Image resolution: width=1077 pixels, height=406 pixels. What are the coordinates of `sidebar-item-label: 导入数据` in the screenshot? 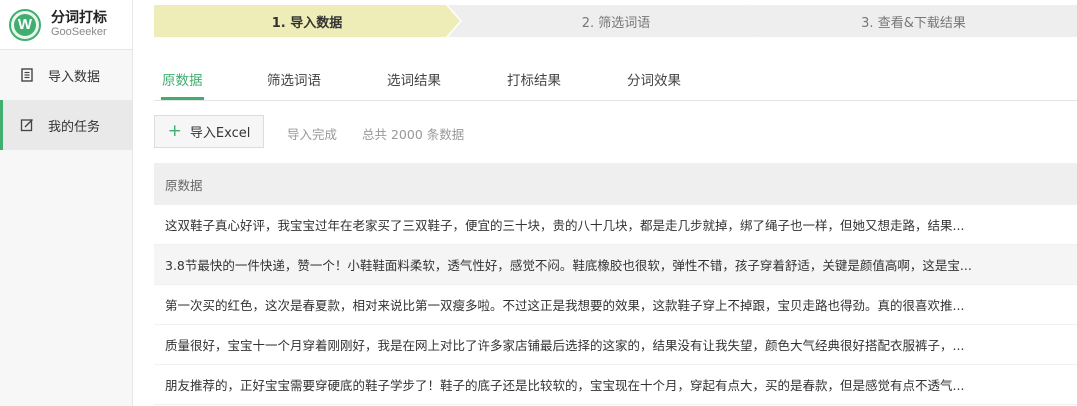 It's located at (74, 77).